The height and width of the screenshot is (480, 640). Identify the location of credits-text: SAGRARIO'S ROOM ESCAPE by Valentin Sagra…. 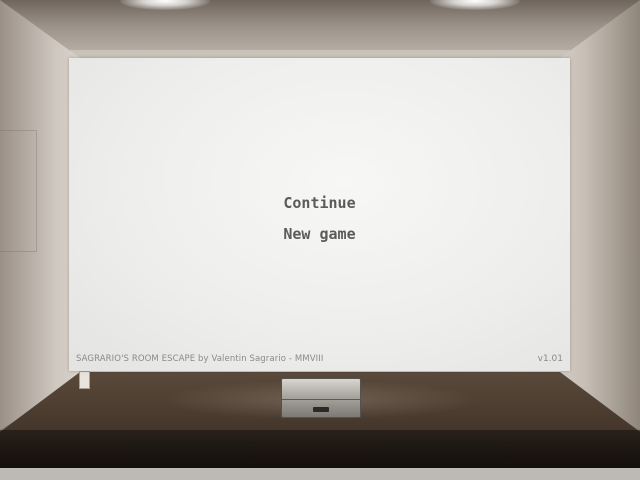
(200, 359).